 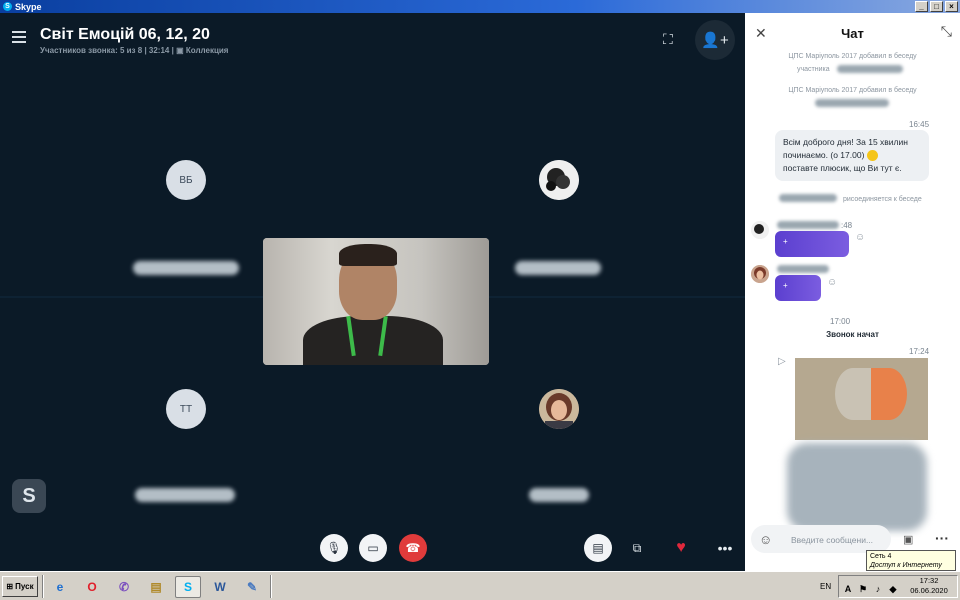 I want to click on message-line: поставте плюсик, що Ви тут є., so click(x=842, y=168).